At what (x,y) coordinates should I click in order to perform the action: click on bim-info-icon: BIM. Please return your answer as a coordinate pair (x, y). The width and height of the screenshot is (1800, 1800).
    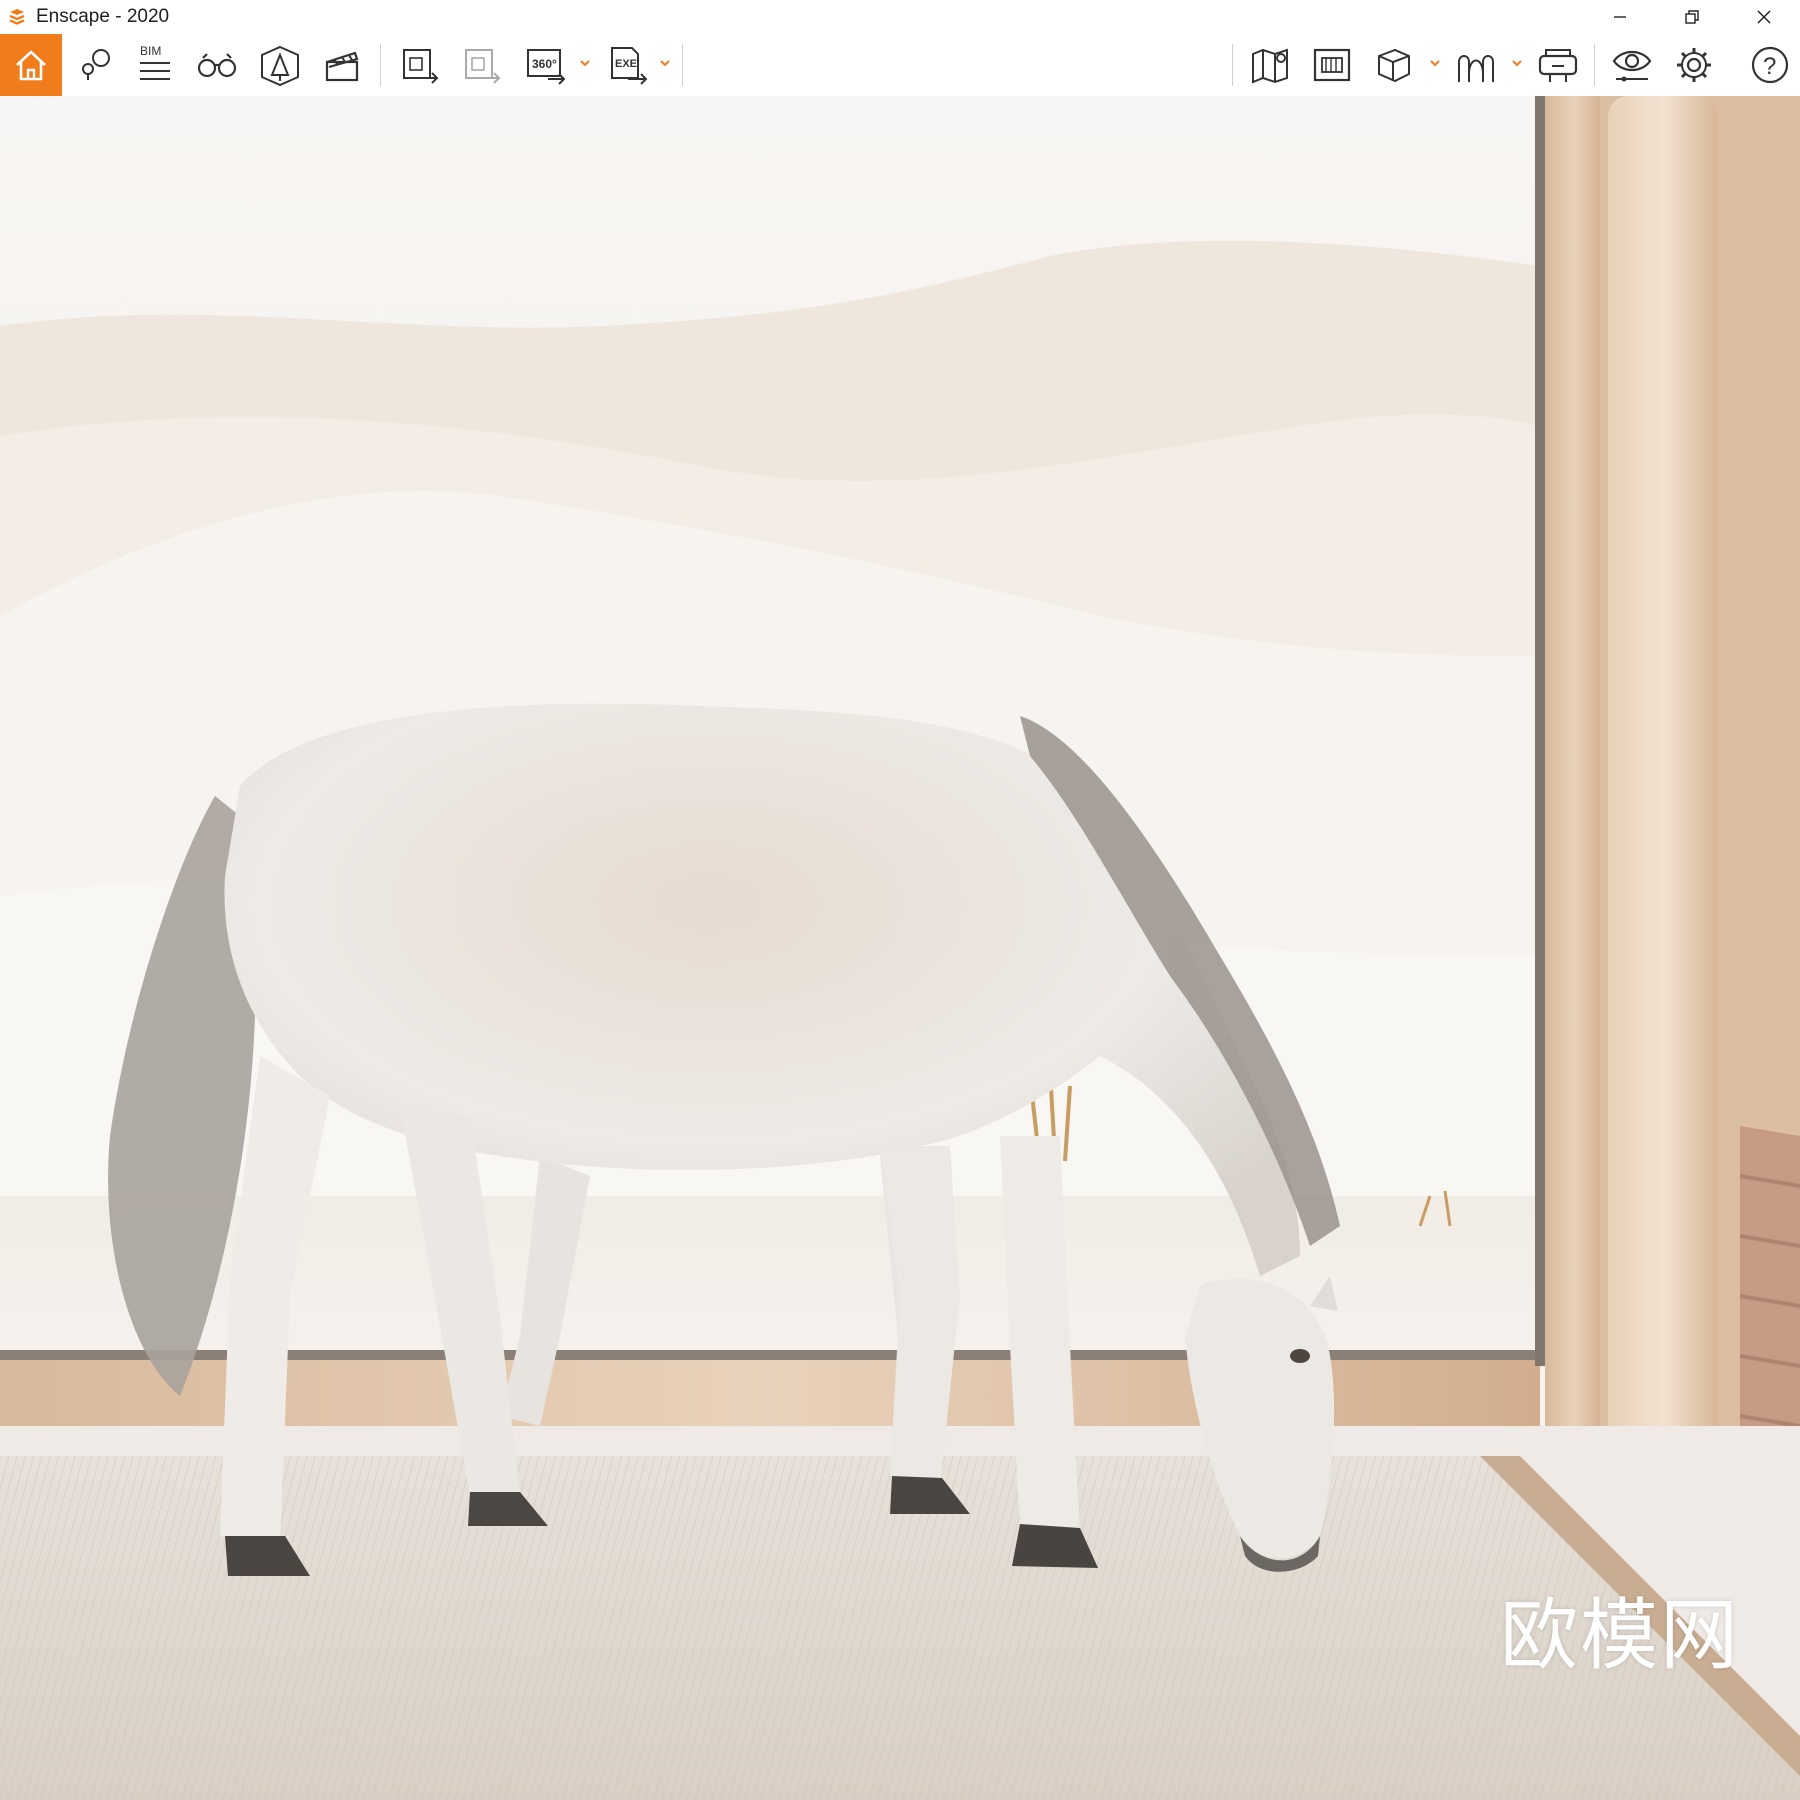
    Looking at the image, I should click on (155, 65).